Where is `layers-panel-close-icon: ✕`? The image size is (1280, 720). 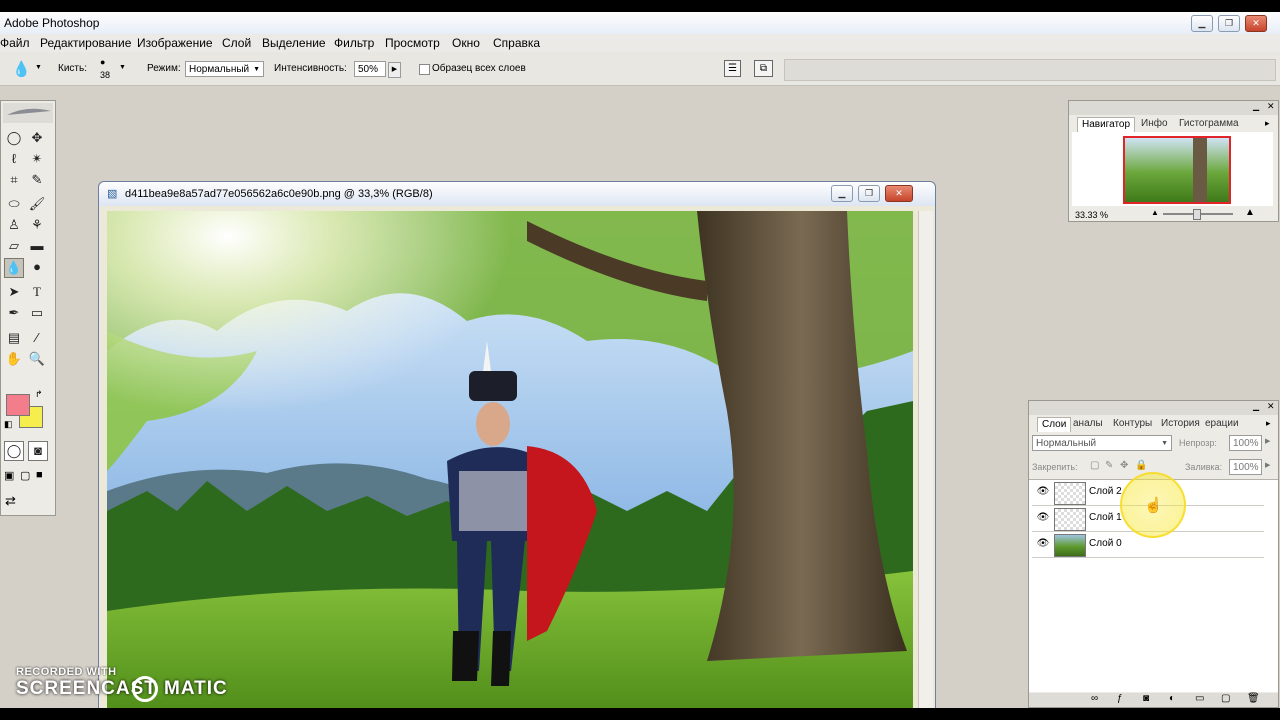
layers-panel-close-icon: ✕ is located at coordinates (1271, 406).